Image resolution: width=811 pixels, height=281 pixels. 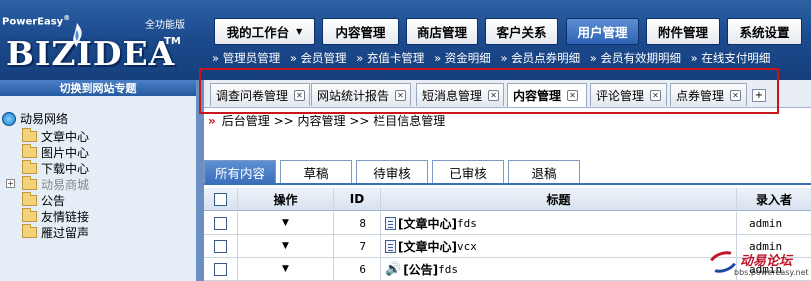 What do you see at coordinates (98, 88) in the screenshot?
I see `switch-to-special-topic: 切换到网站专题` at bounding box center [98, 88].